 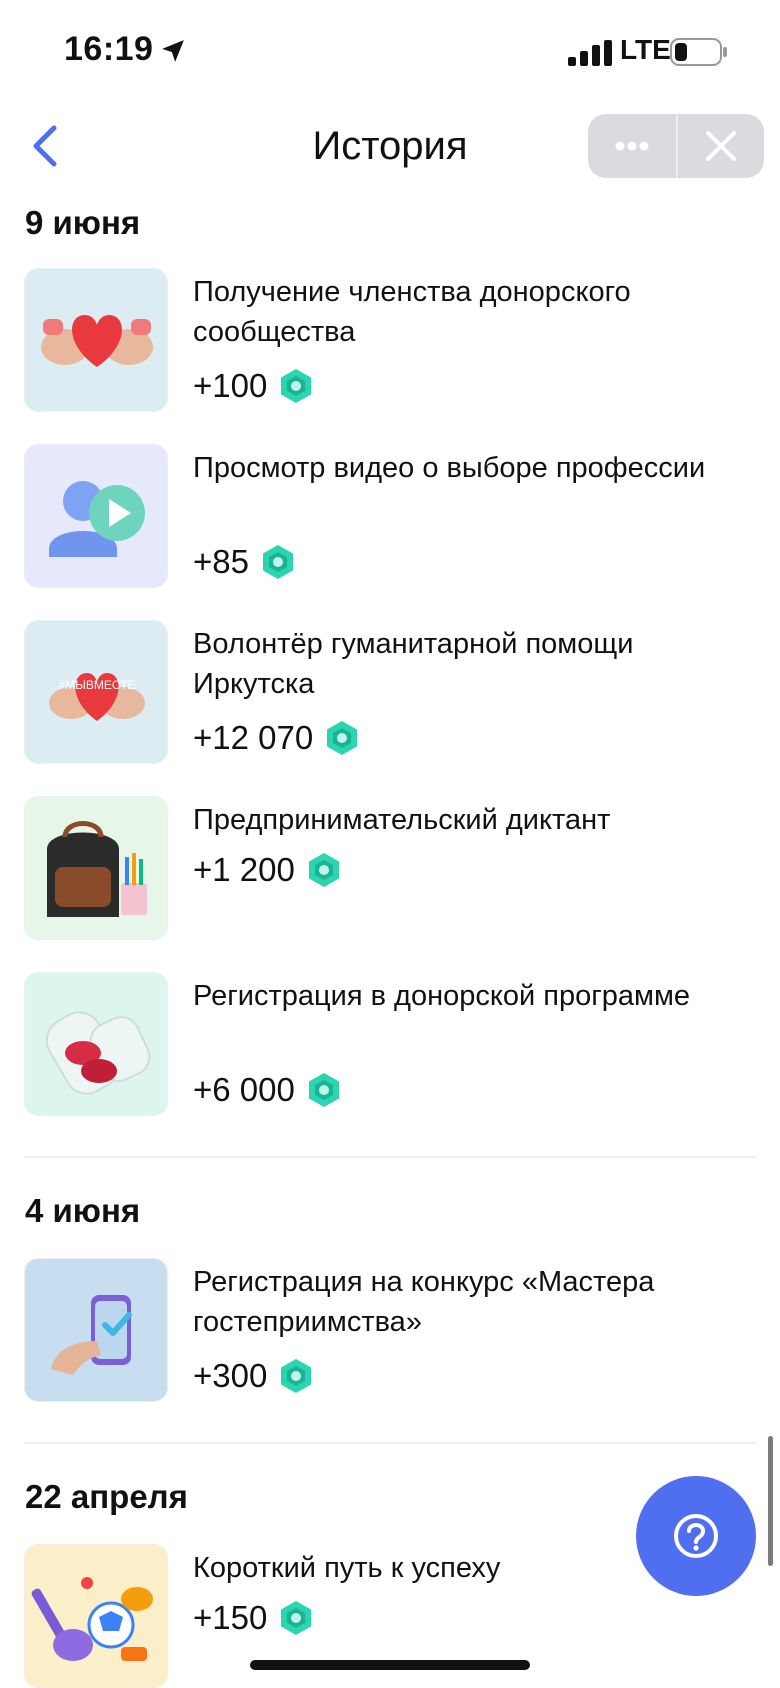 I want to click on item-points: +85, so click(x=245, y=562).